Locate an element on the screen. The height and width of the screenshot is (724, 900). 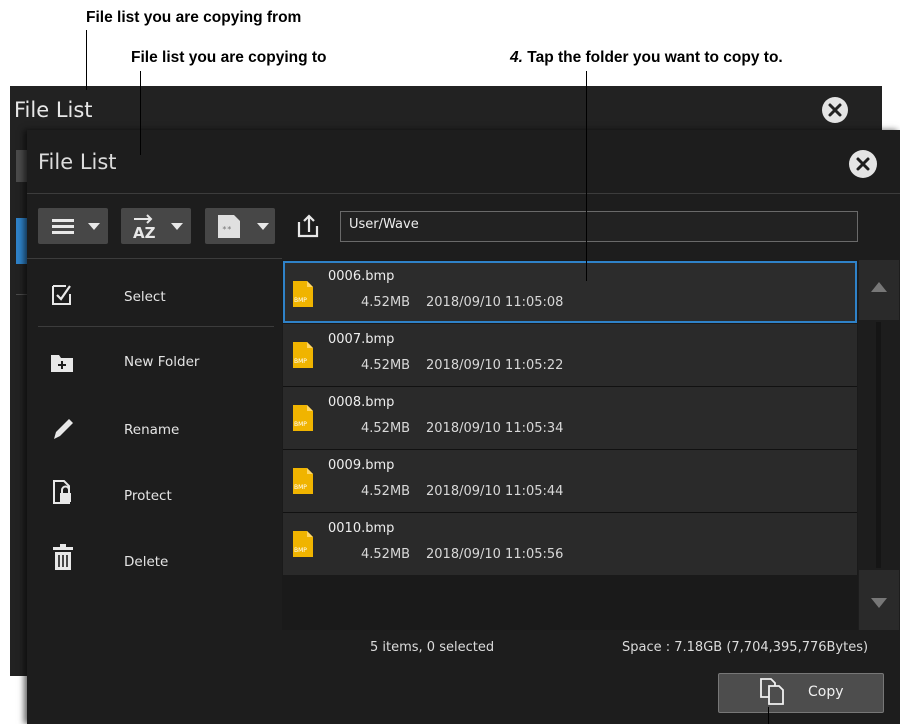
file-row-0007: BMP 0007.bmp 4.52MB 2018/09/10 11:05:22 is located at coordinates (570, 355).